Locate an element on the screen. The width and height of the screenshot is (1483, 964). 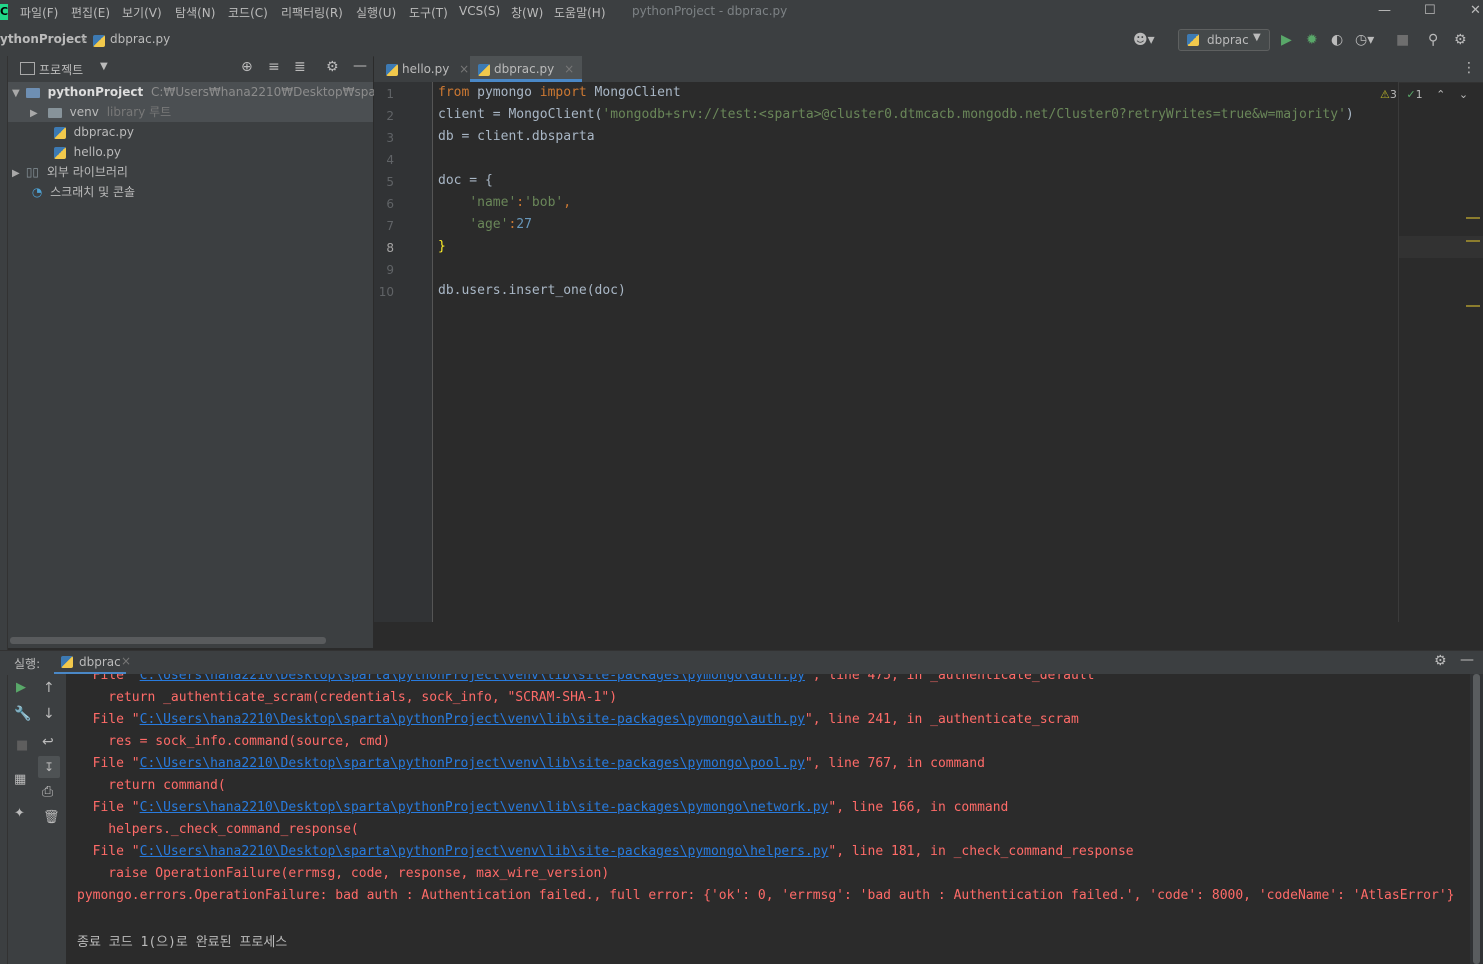
console-scrollbar-thumb is located at coordinates (1476, 819).